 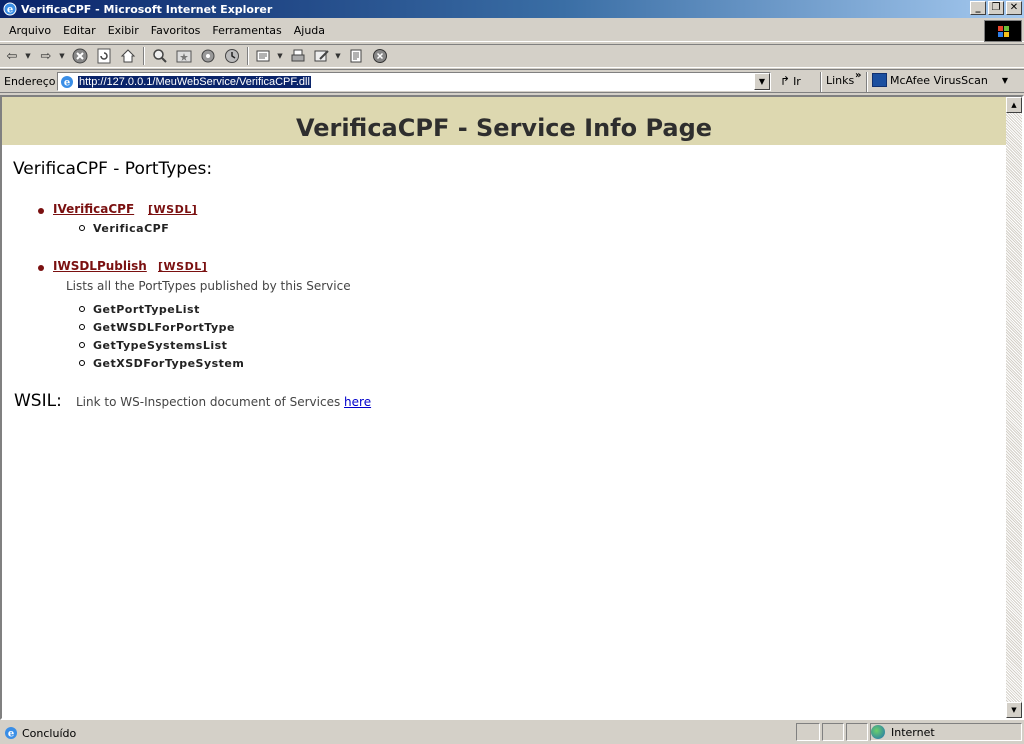 What do you see at coordinates (762, 81) in the screenshot?
I see `address-dropdown-icon: ▼` at bounding box center [762, 81].